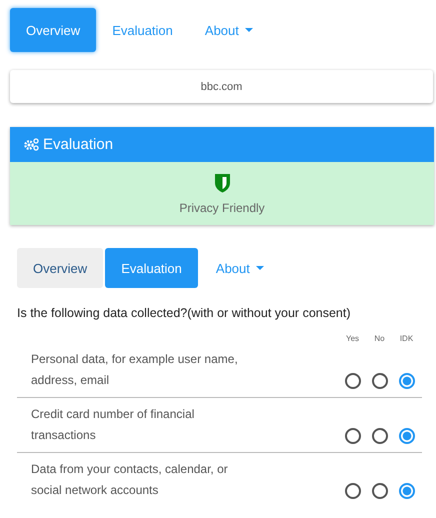  What do you see at coordinates (113, 425) in the screenshot?
I see `data-item-label: Credit card number of financial transactions` at bounding box center [113, 425].